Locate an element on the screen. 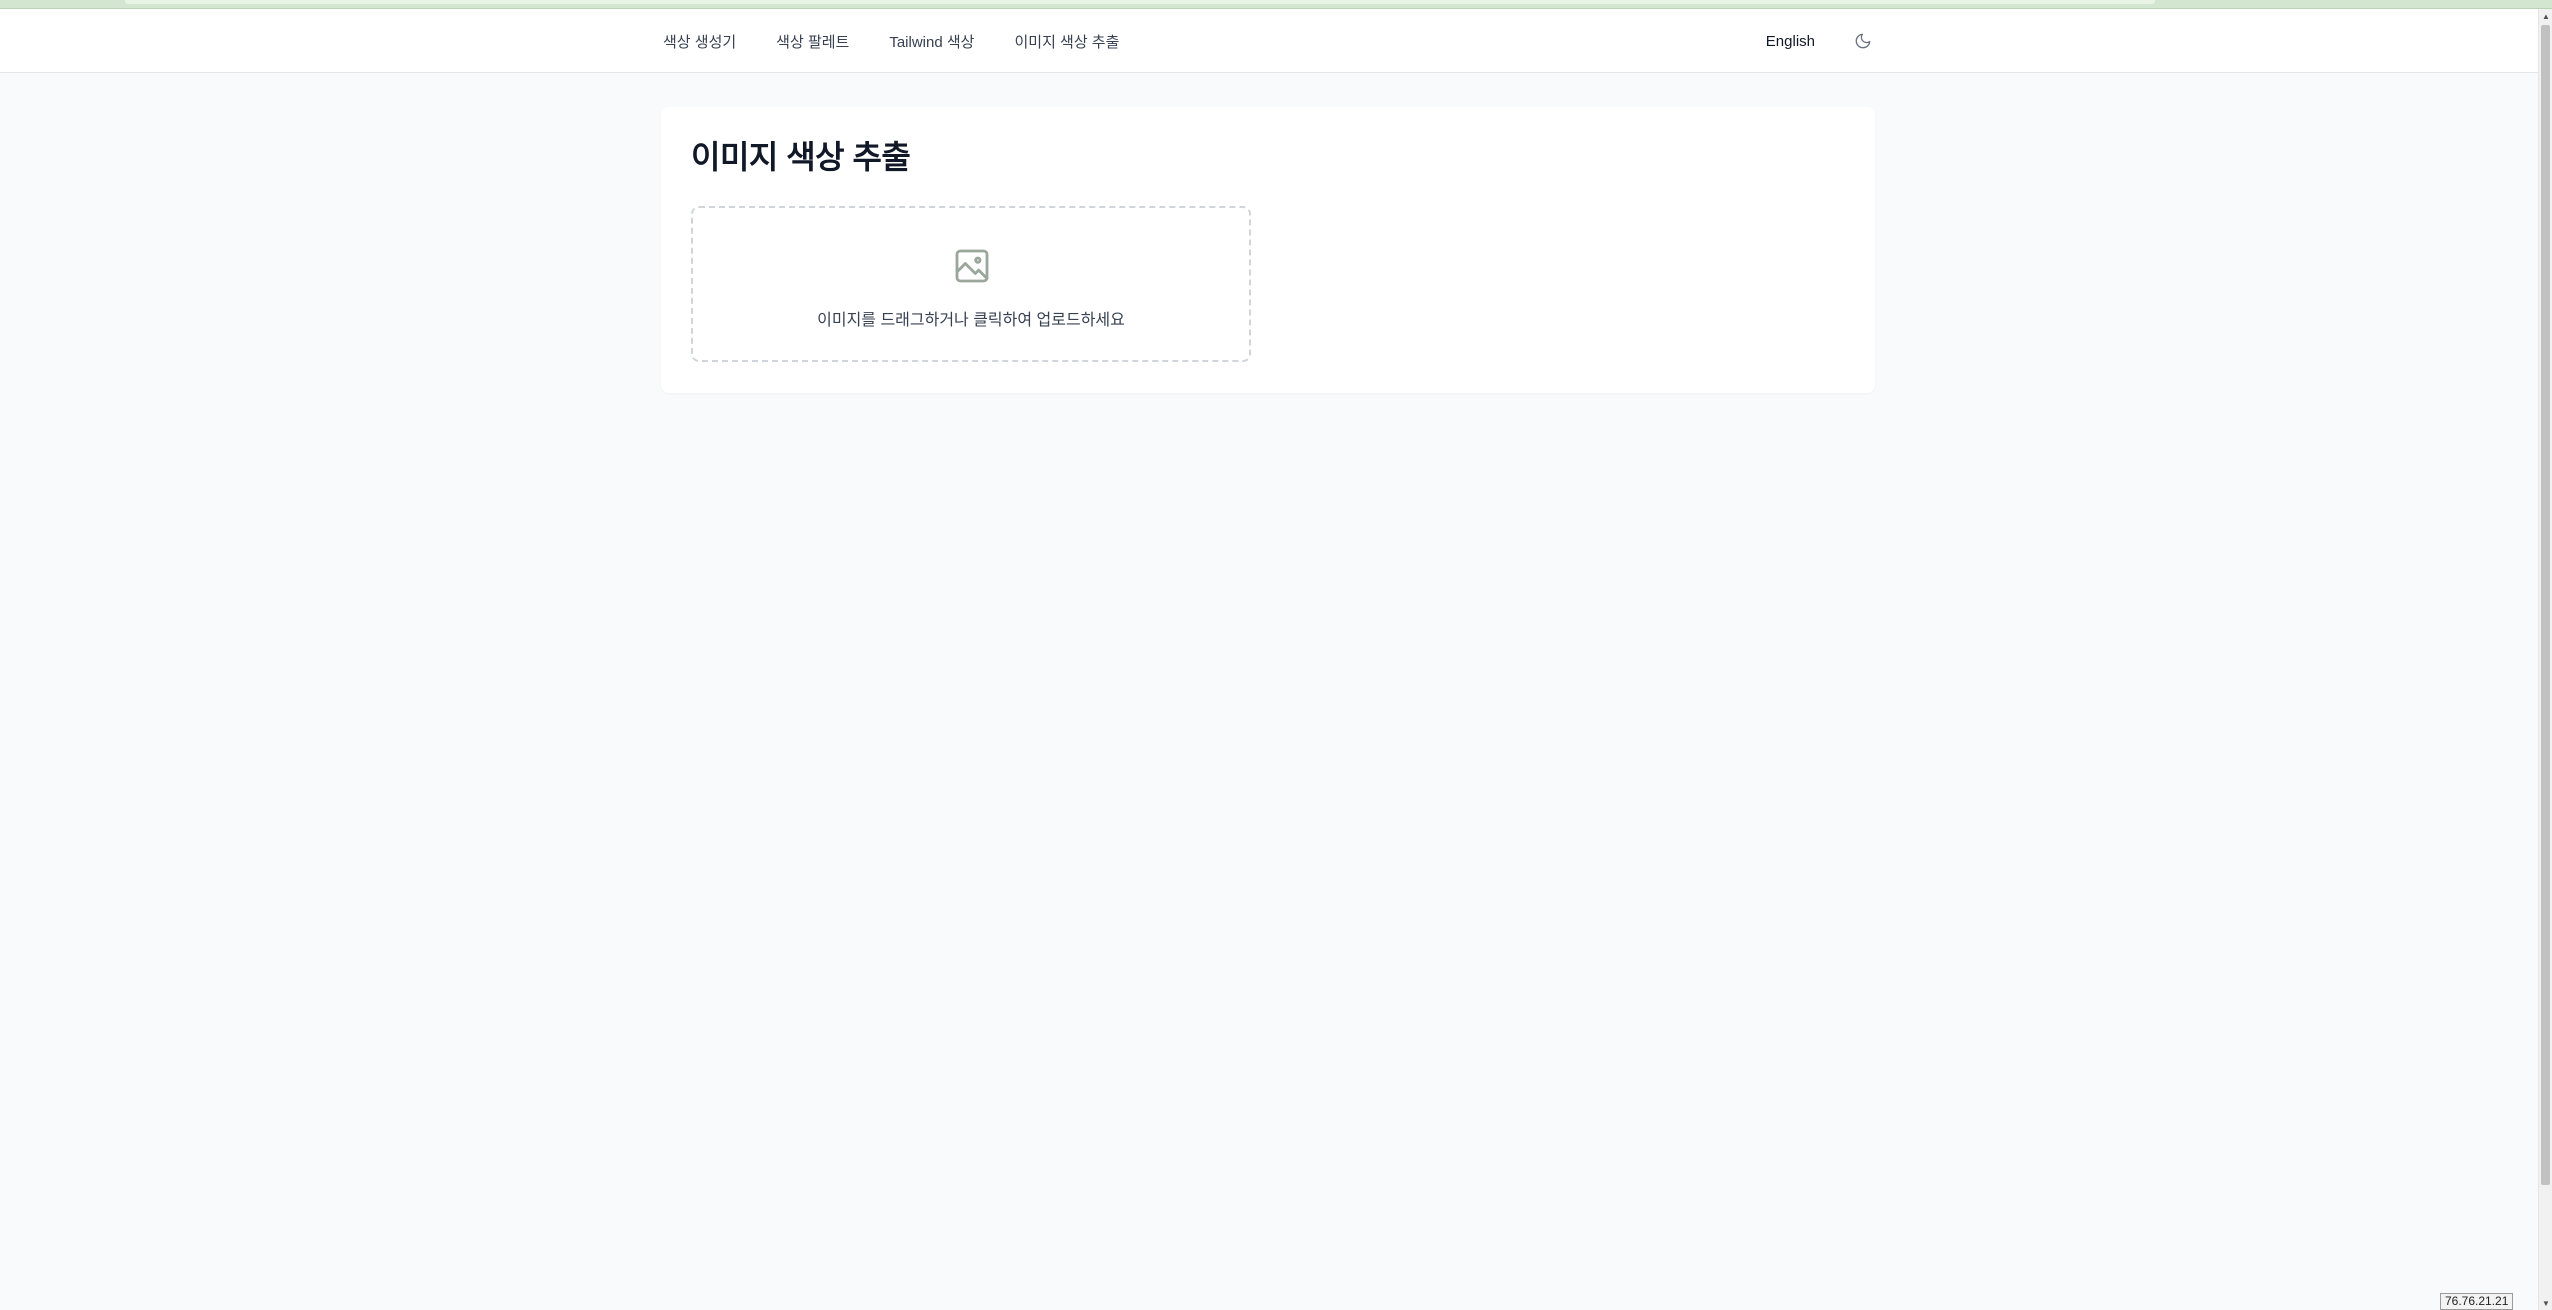 Image resolution: width=2552 pixels, height=1310 pixels. scroll-up-arrow-icon: ▲ is located at coordinates (2545, 16).